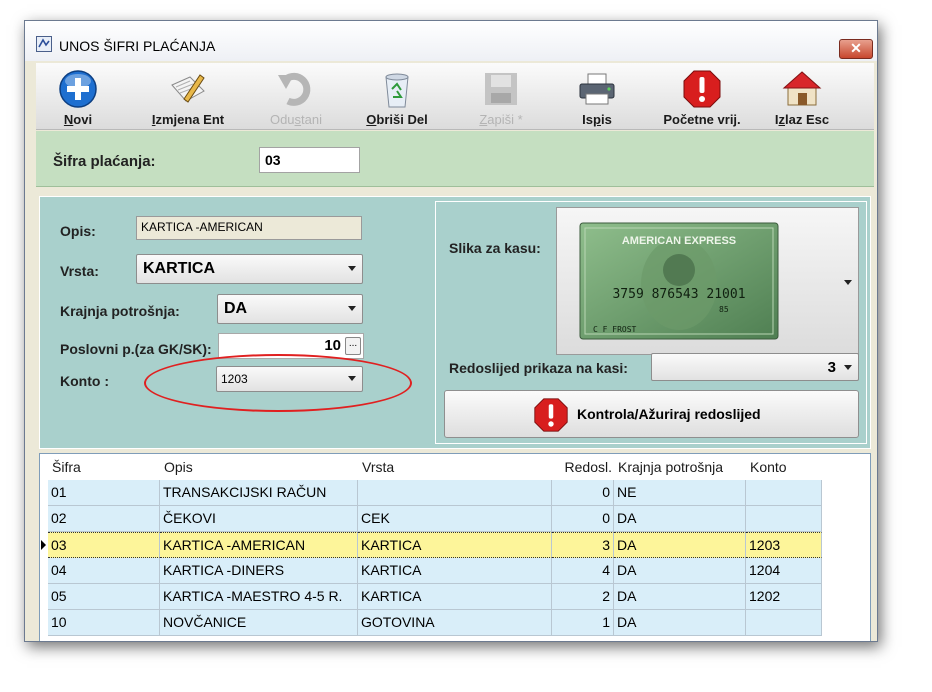  I want to click on card-small-text: 85, so click(724, 309).